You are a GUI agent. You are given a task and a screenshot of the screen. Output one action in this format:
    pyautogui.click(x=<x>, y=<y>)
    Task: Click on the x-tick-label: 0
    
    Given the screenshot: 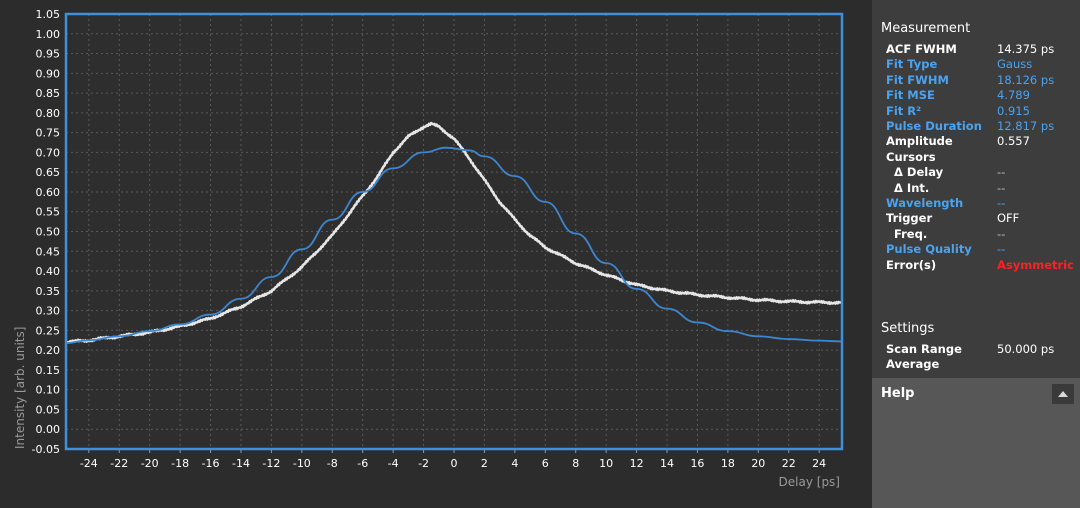 What is the action you would take?
    pyautogui.click(x=454, y=463)
    